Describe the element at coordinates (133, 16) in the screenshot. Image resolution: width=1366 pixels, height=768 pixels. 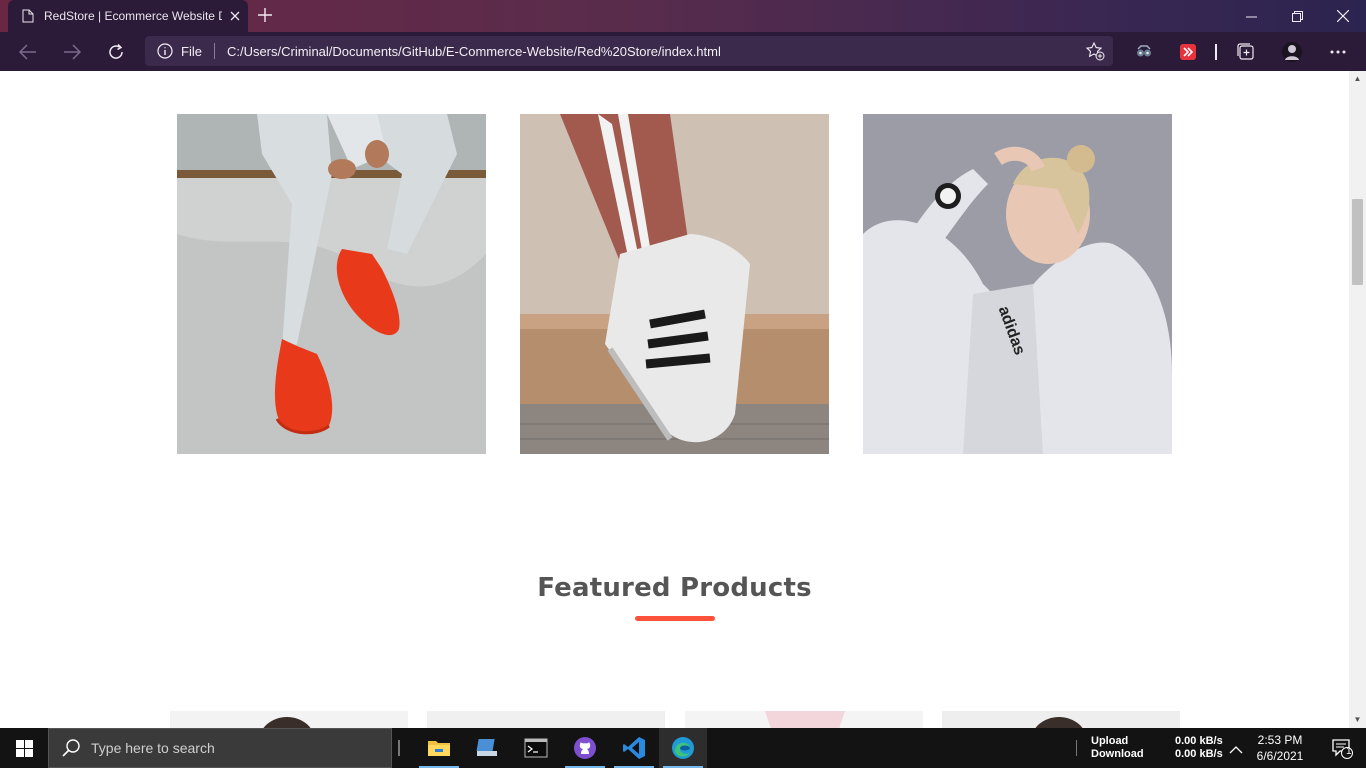
I see `tab-title: RedStore | Ecommerce Website D` at that location.